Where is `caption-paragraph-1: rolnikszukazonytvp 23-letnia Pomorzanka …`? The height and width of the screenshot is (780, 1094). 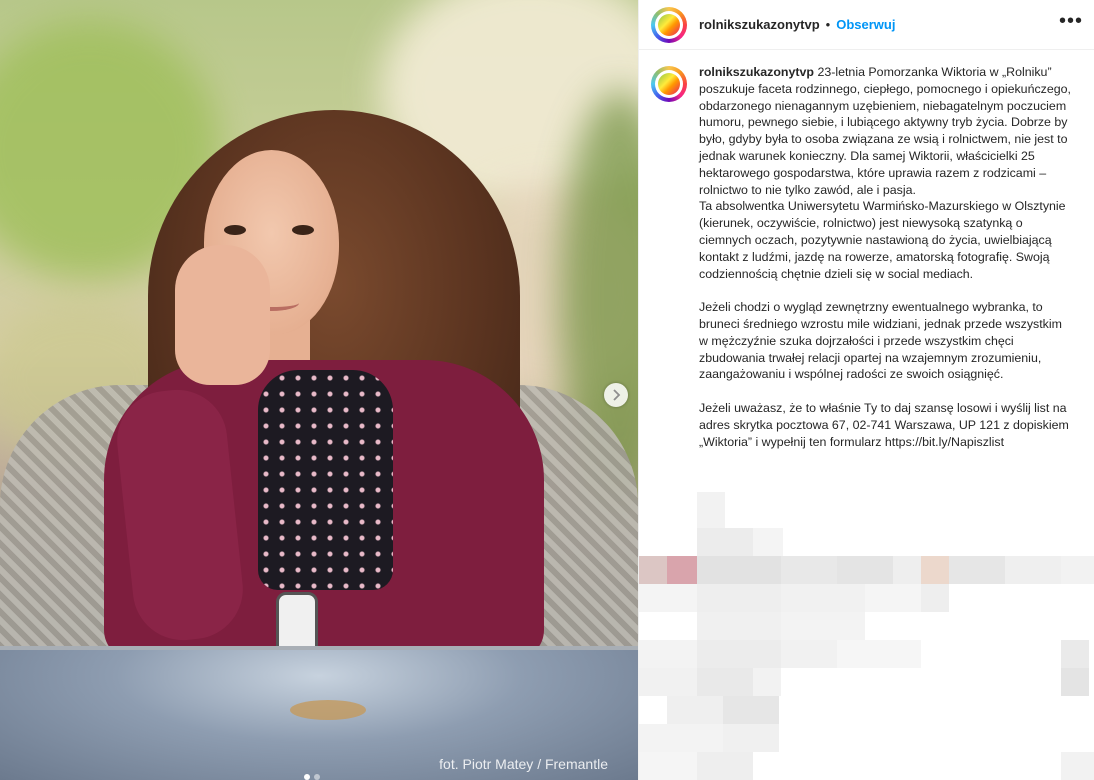 caption-paragraph-1: rolnikszukazonytvp 23-letnia Pomorzanka … is located at coordinates (885, 131).